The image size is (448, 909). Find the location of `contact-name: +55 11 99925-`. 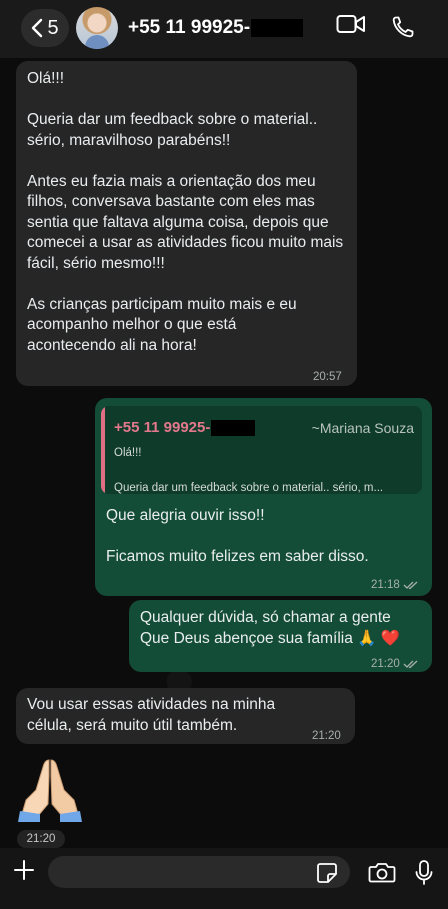

contact-name: +55 11 99925- is located at coordinates (216, 28).